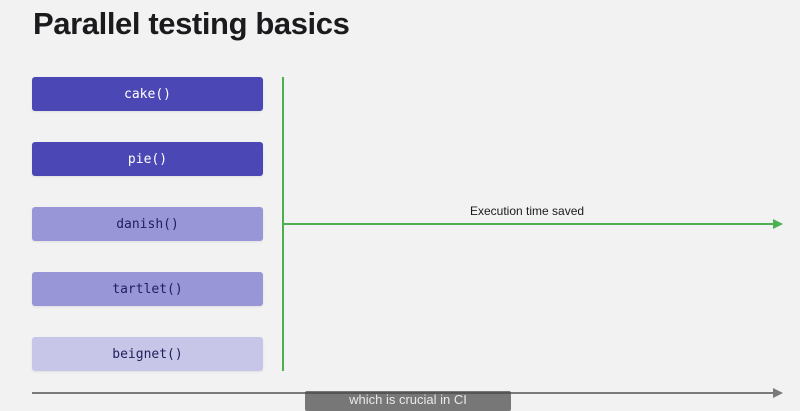 This screenshot has height=411, width=800. I want to click on test-item-cake: cake(), so click(147, 94).